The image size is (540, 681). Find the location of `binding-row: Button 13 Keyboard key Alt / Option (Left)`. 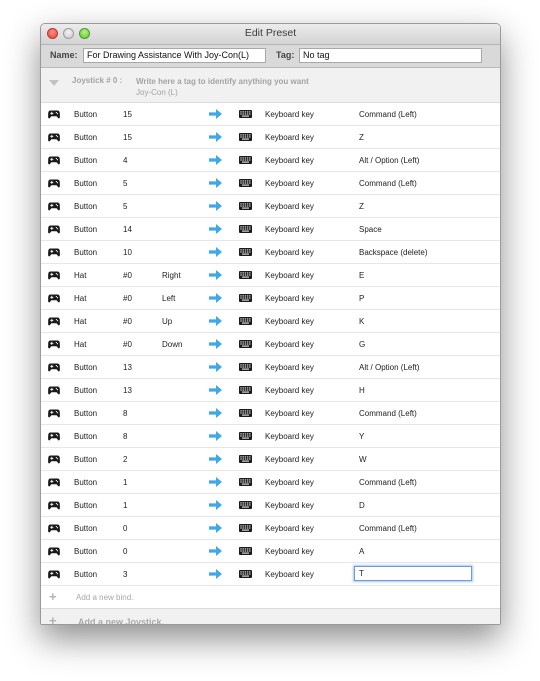

binding-row: Button 13 Keyboard key Alt / Option (Left) is located at coordinates (270, 367).